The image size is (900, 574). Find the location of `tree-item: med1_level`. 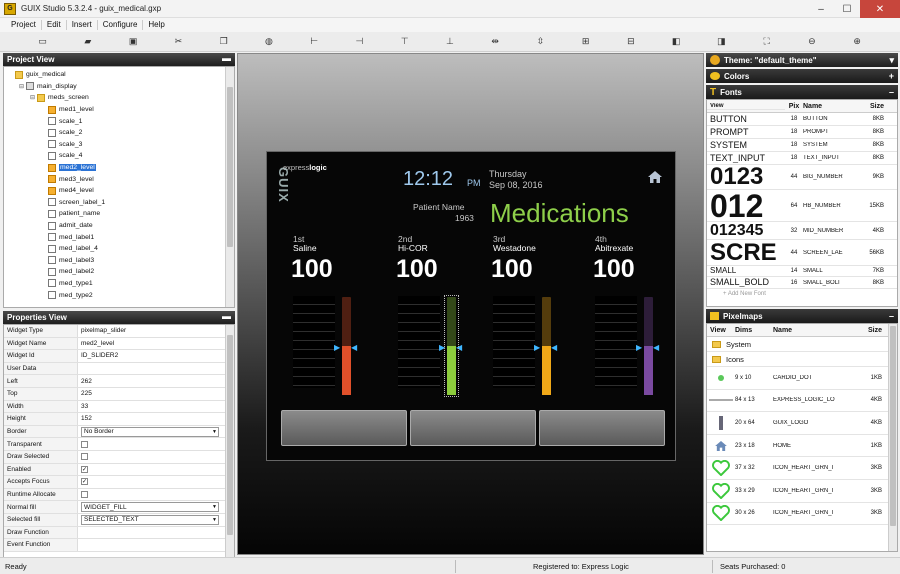

tree-item: med1_level is located at coordinates (119, 110).